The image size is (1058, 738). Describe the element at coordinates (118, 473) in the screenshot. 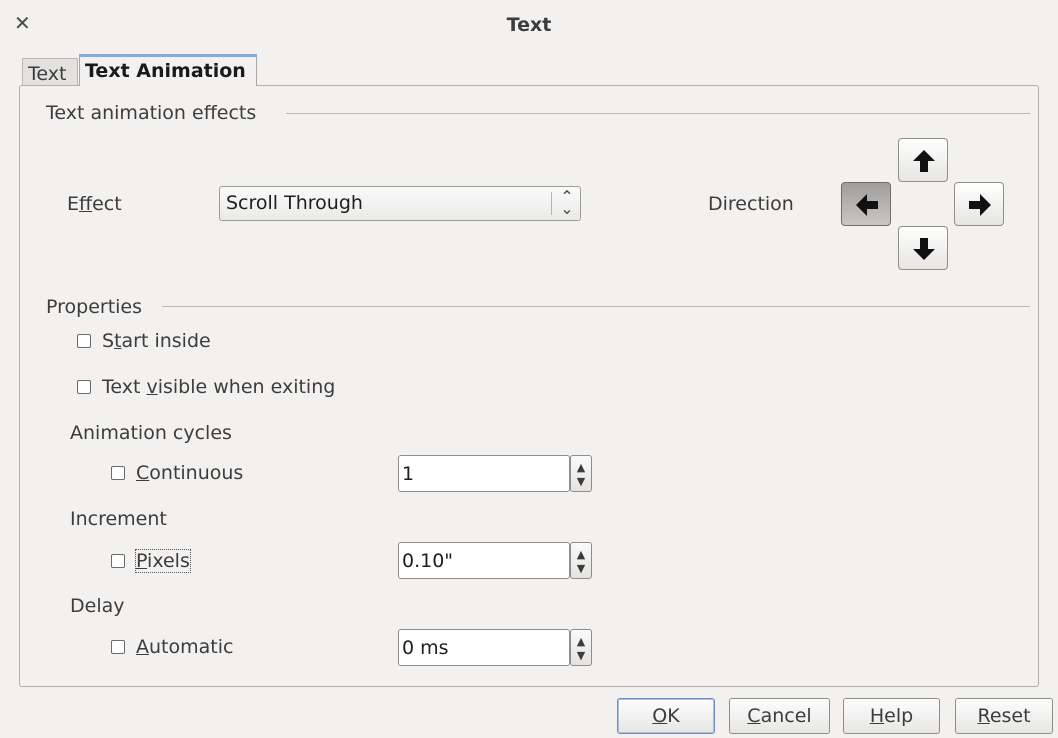

I see `continuous-checkbox` at that location.